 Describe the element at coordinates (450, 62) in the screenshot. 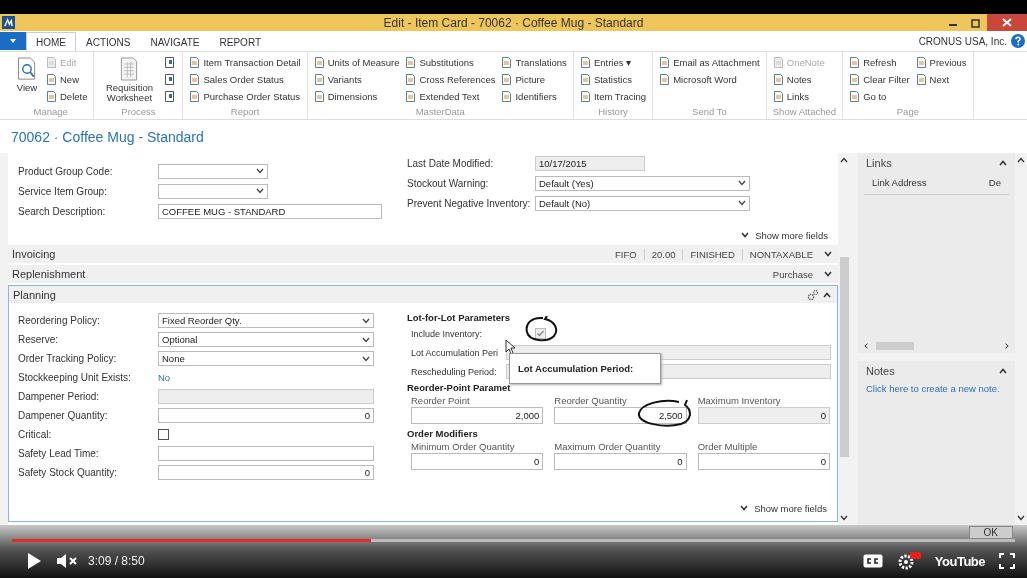

I see `ribbon-button: Substitutions` at that location.